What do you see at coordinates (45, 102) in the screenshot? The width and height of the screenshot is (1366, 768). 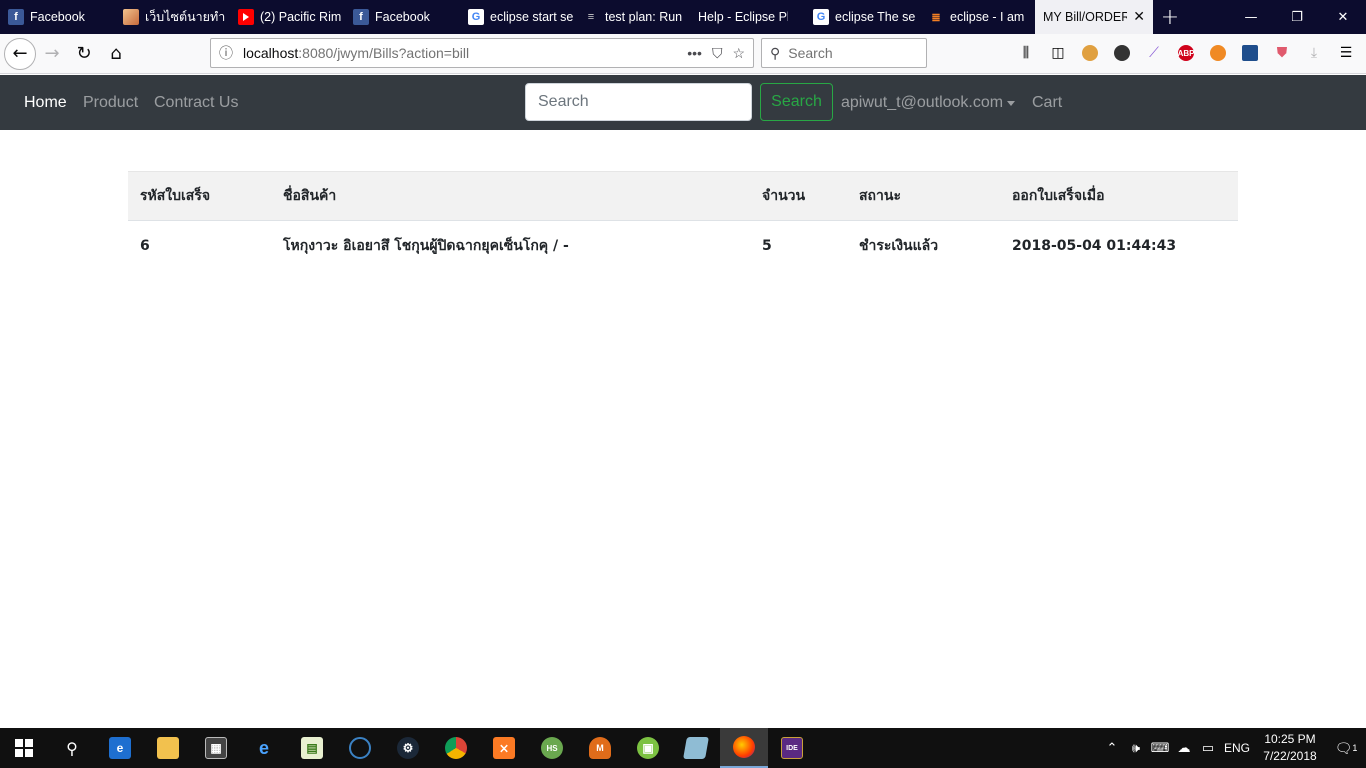 I see `nav-home-link: Home` at bounding box center [45, 102].